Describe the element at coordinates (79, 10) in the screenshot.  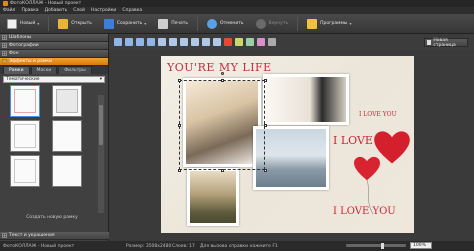
I see `menu-layer: Слой` at that location.